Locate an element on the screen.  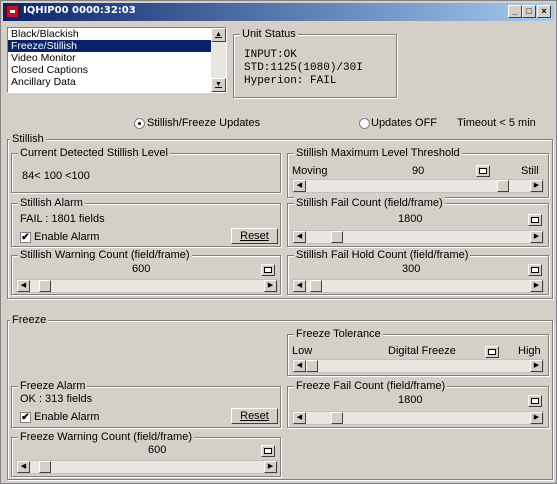
stillish-enable-checkbox: ✔ is located at coordinates (25, 237).